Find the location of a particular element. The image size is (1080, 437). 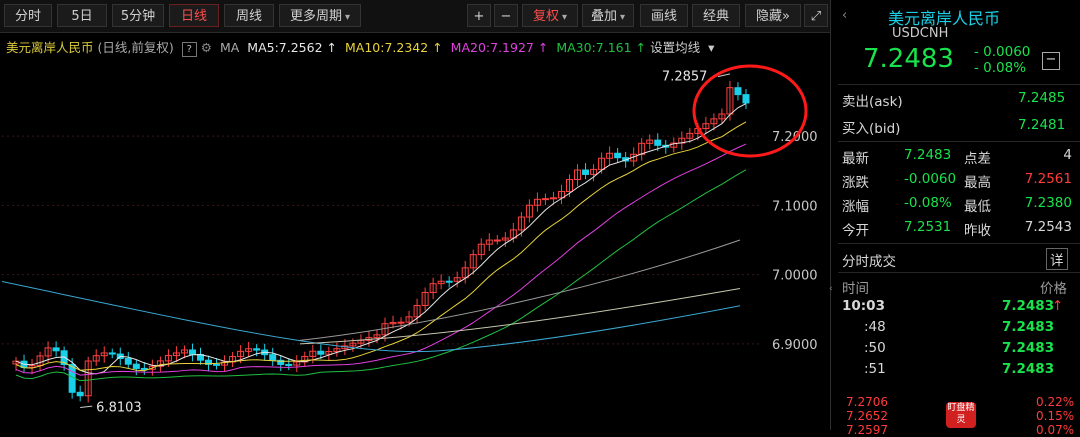

mini-price: 7.2706 is located at coordinates (867, 402).